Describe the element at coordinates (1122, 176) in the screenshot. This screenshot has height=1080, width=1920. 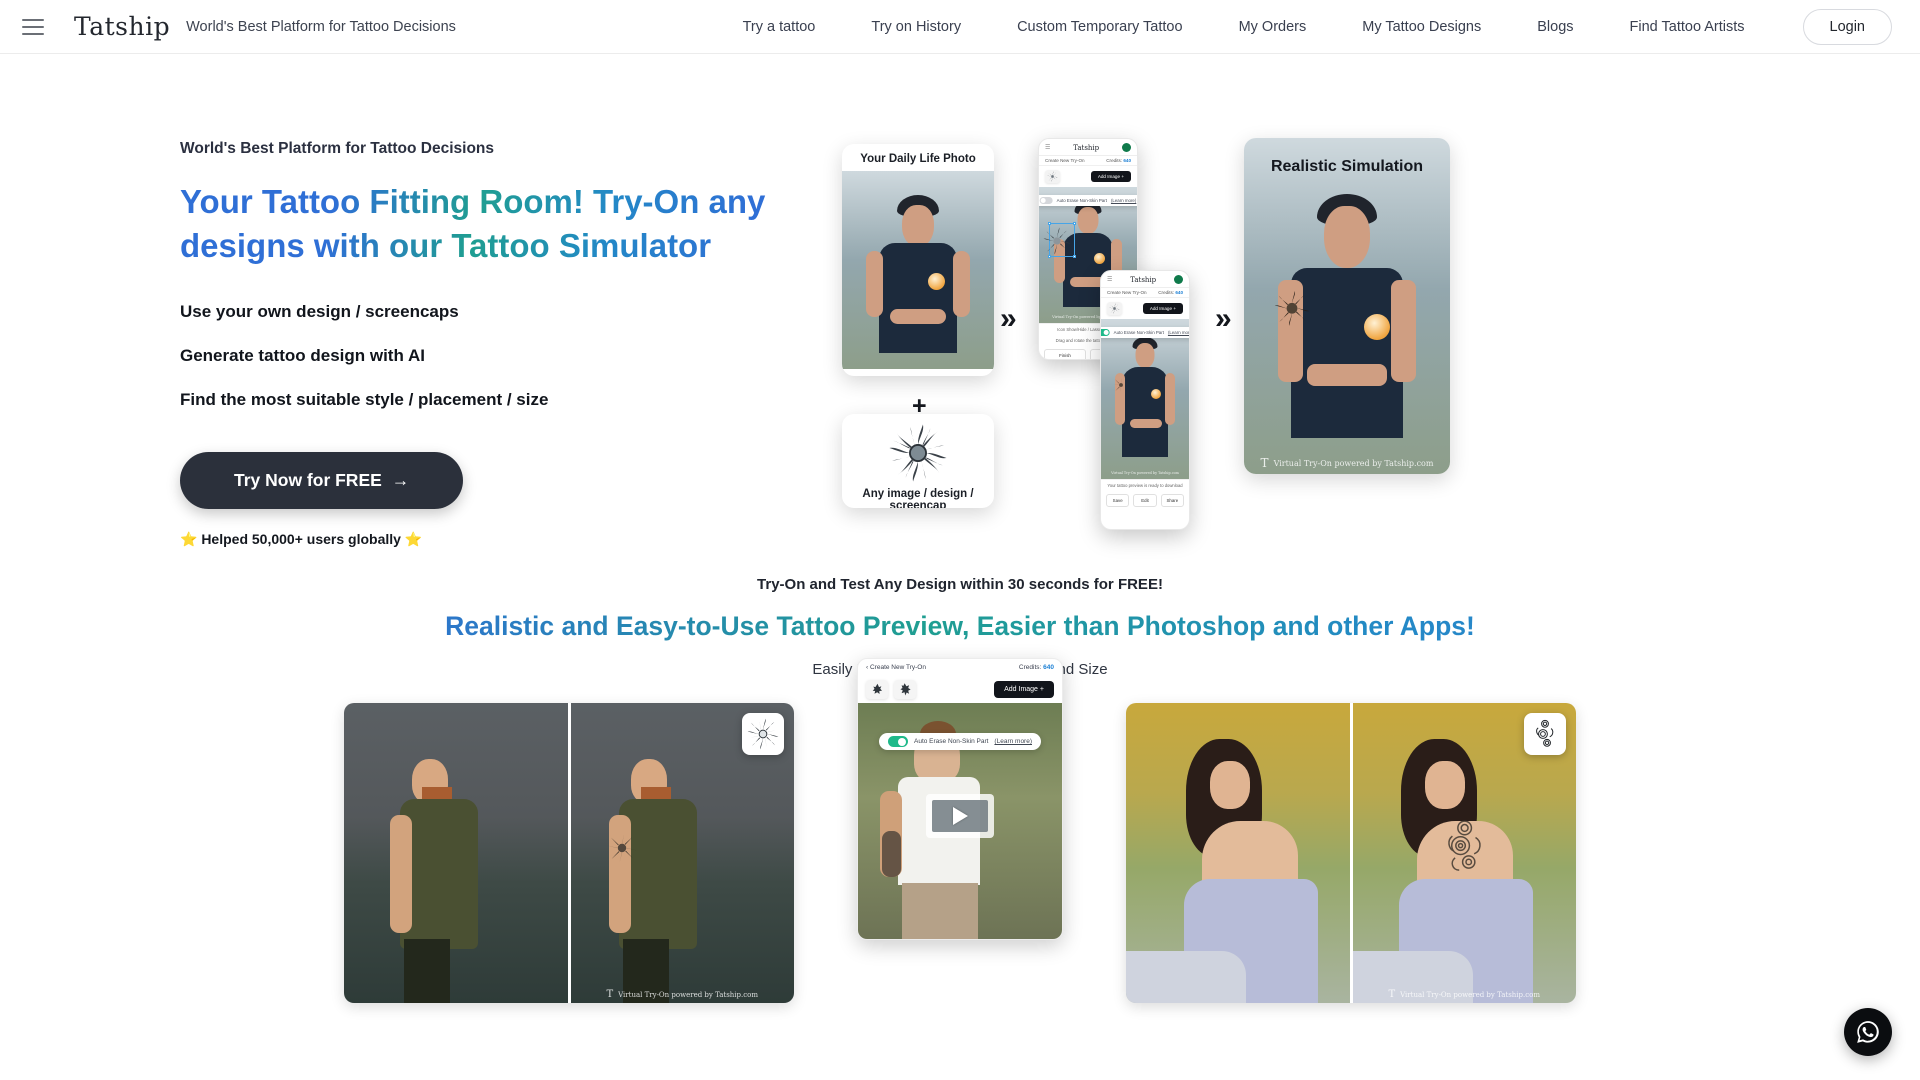
I see `phone1-plus-icon: +` at that location.